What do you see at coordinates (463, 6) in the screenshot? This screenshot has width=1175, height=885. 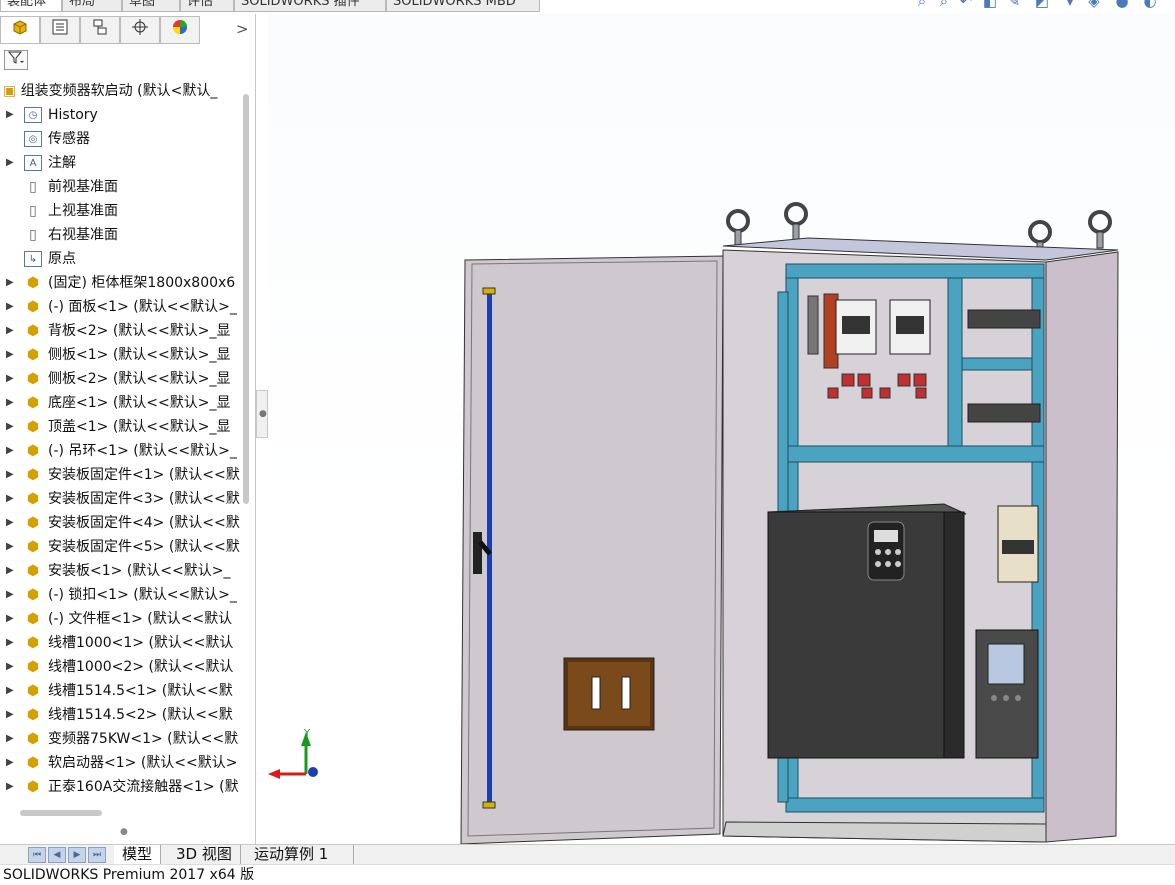 I see `tab-solidworks-mbd: SOLIDWORKS MBD` at bounding box center [463, 6].